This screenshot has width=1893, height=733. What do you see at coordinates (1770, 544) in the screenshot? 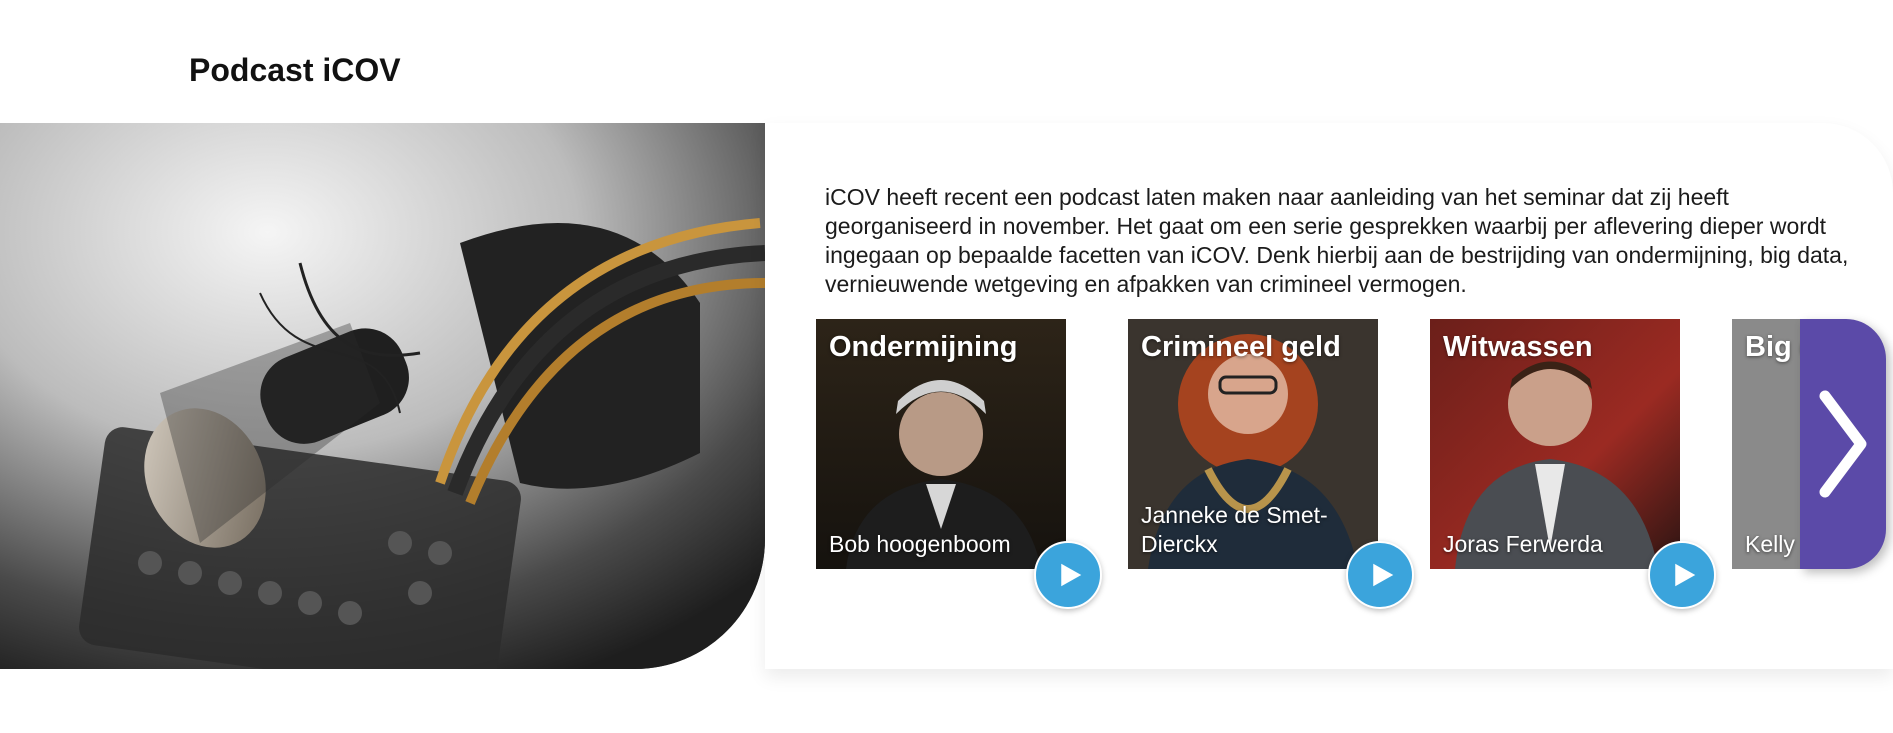
I see `episode-guest: Kelly` at bounding box center [1770, 544].